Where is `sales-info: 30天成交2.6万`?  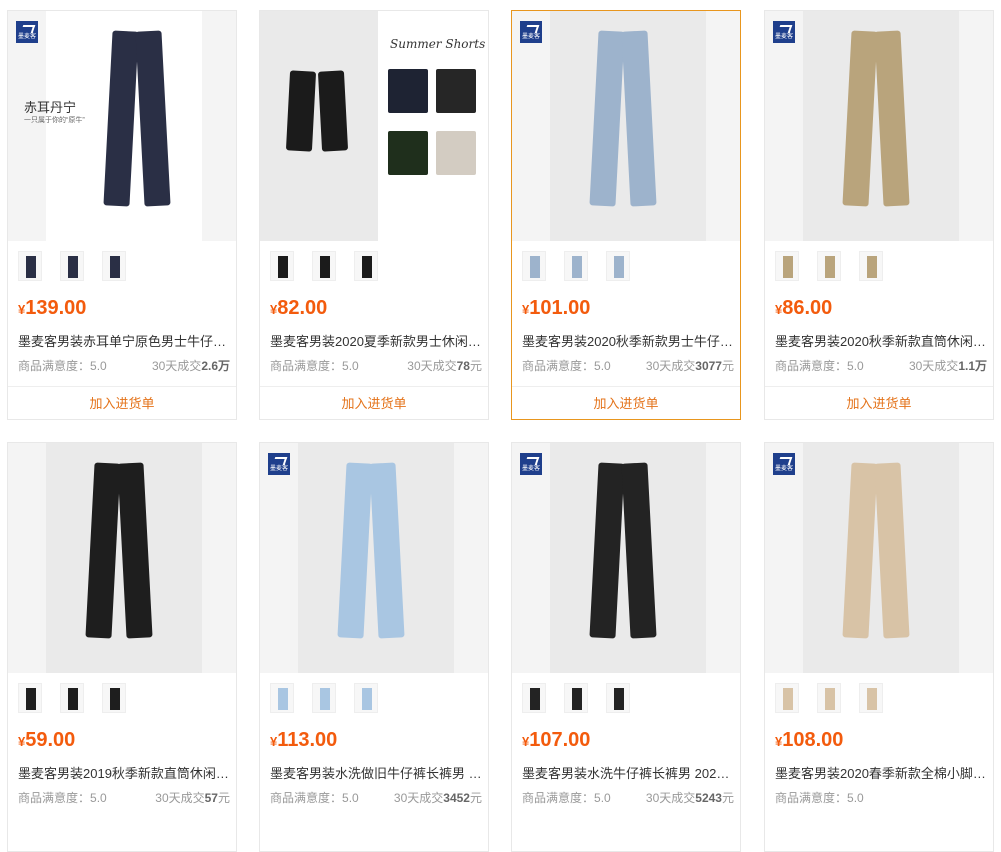
sales-info: 30天成交2.6万 is located at coordinates (191, 365).